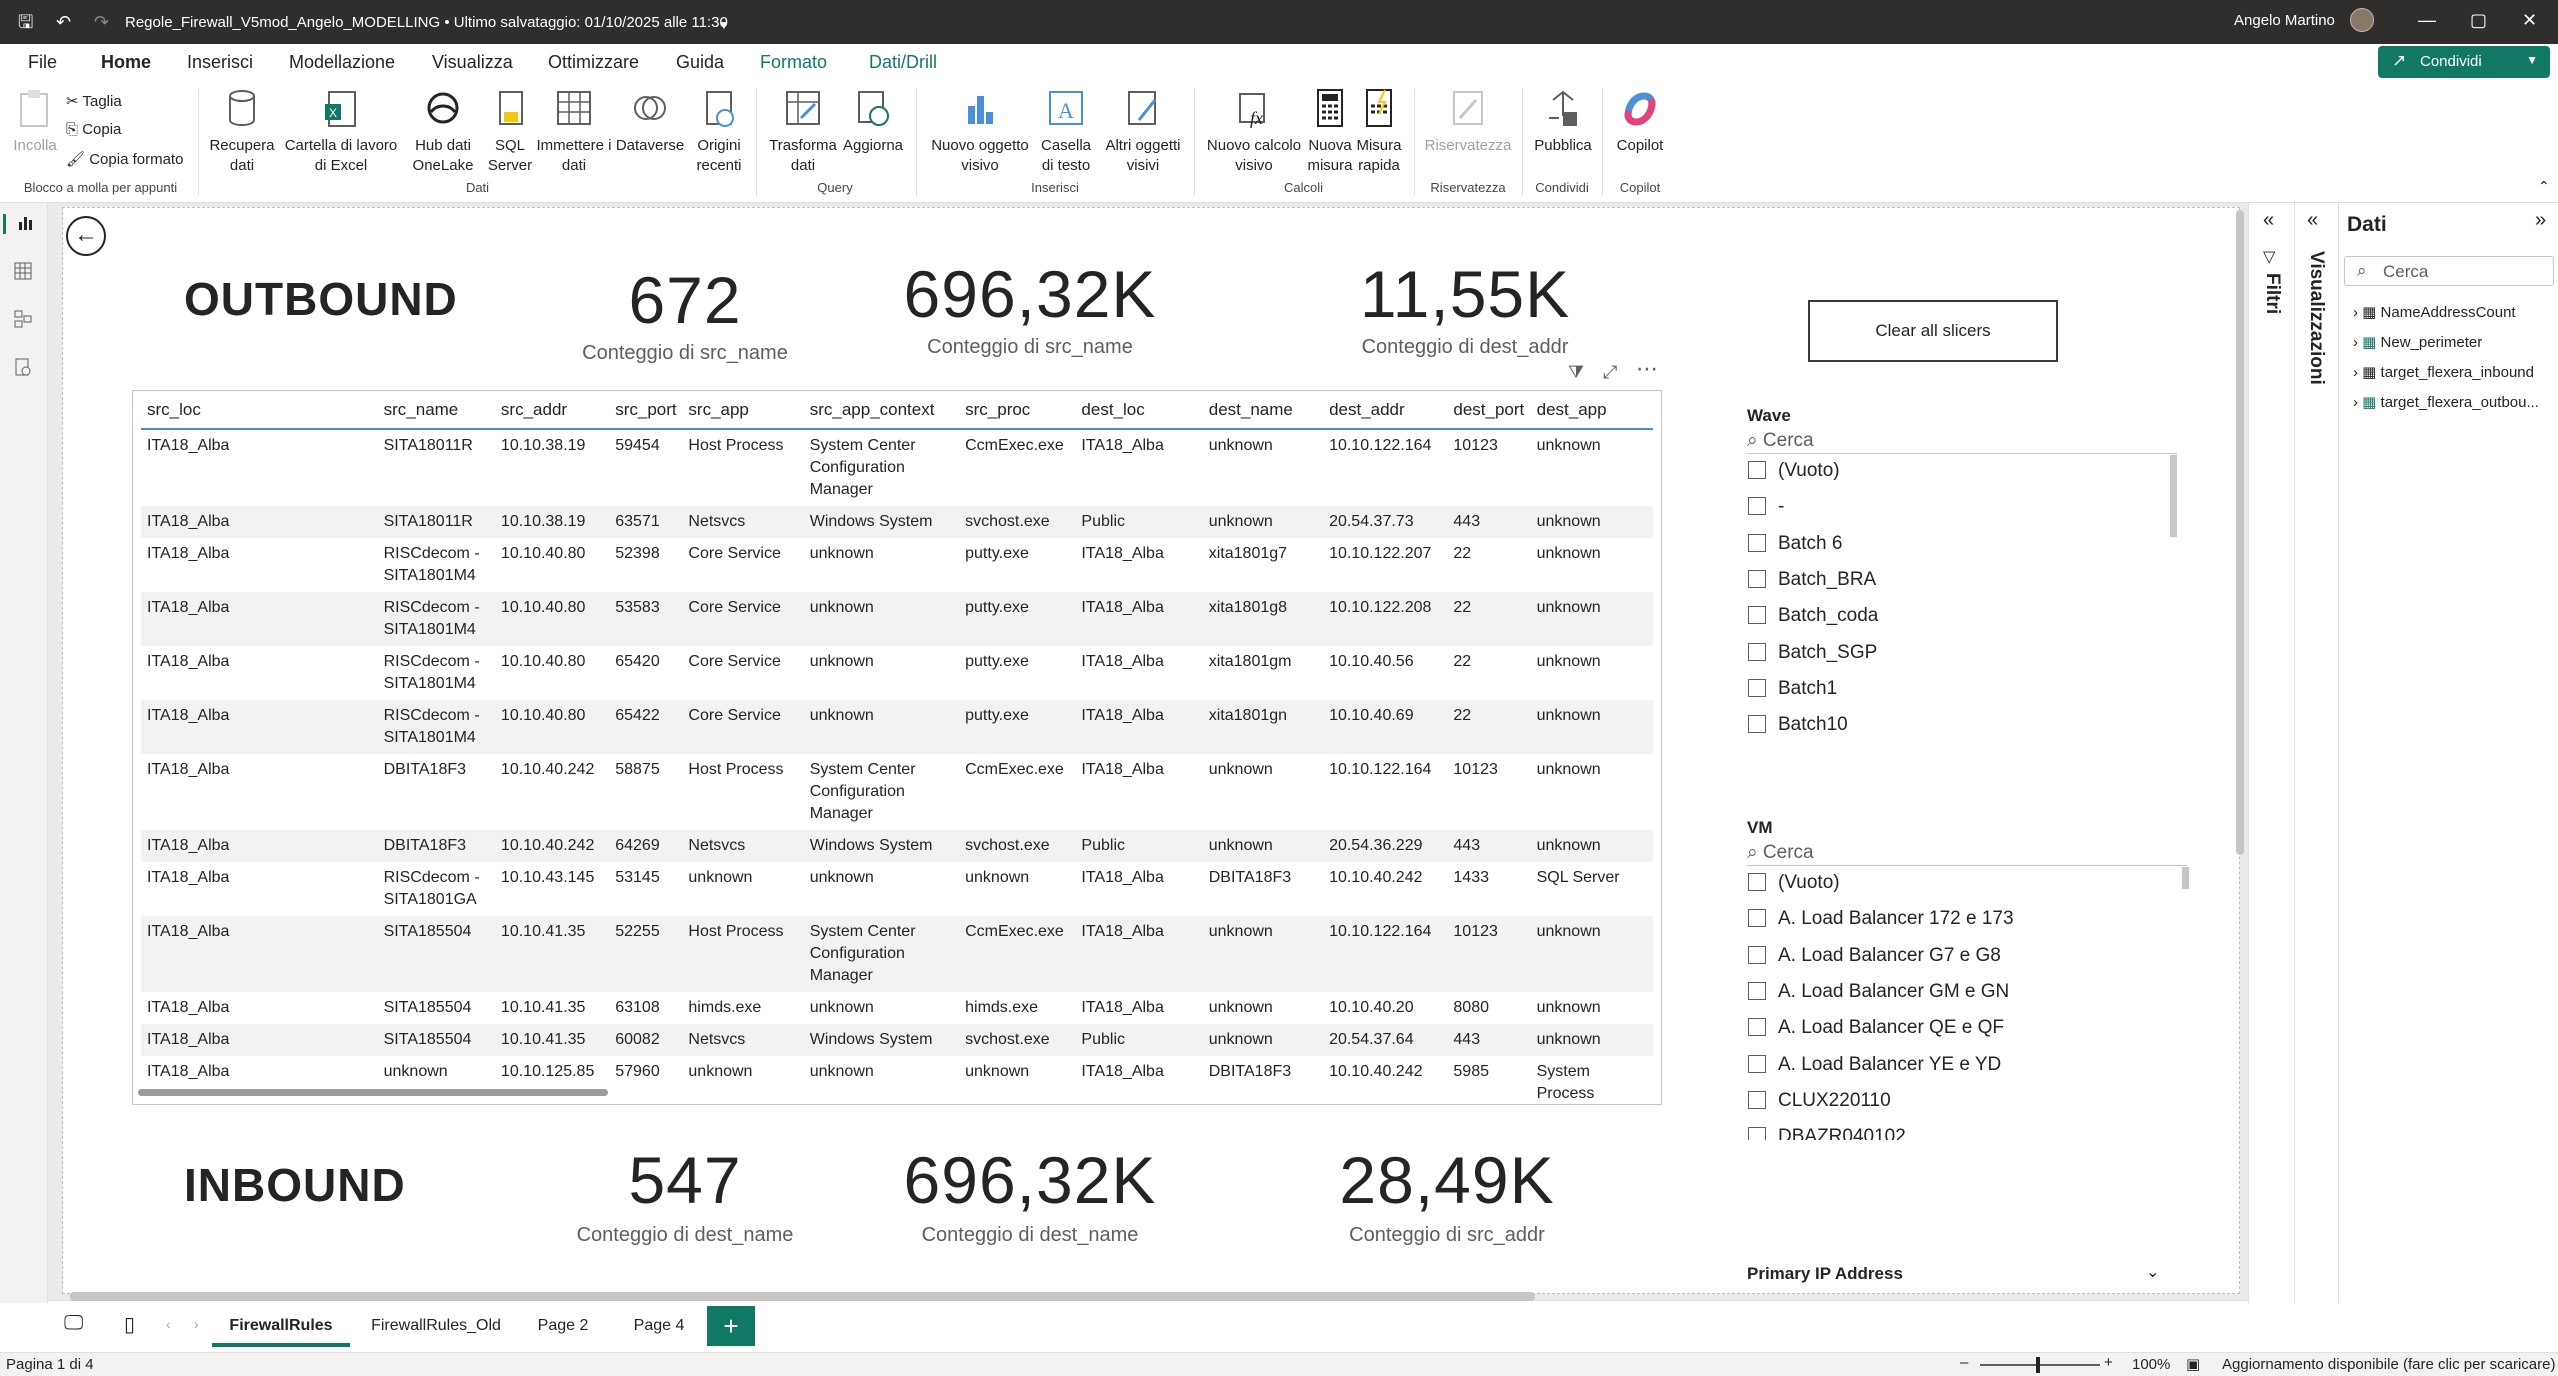 Image resolution: width=2558 pixels, height=1376 pixels. I want to click on vm-slicer-item: A. Load Balancer YE e YD, so click(1874, 1067).